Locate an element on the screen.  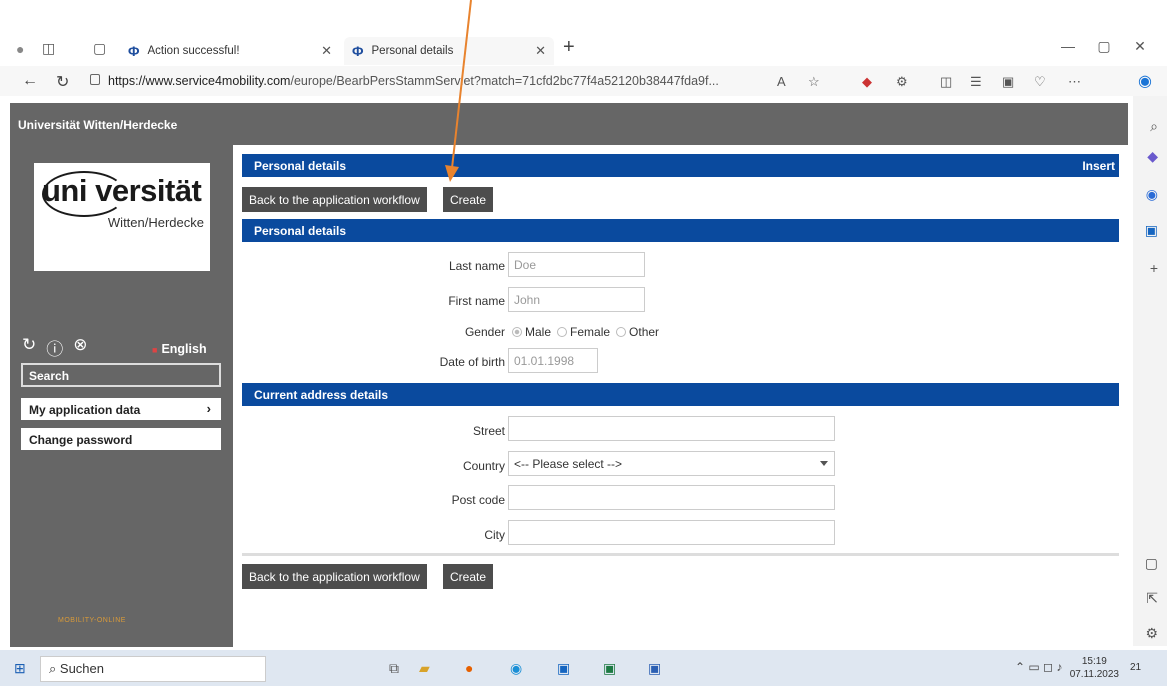
copilot-icon: ◉ is located at coordinates (1145, 81).